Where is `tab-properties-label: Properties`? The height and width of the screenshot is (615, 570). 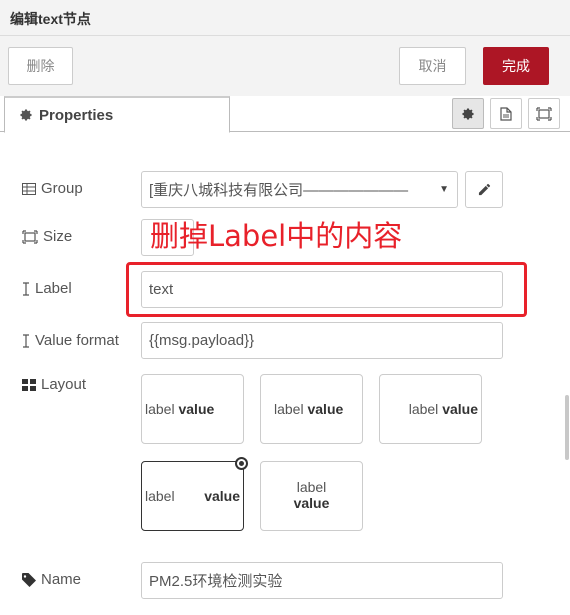
tab-properties-label: Properties is located at coordinates (76, 115).